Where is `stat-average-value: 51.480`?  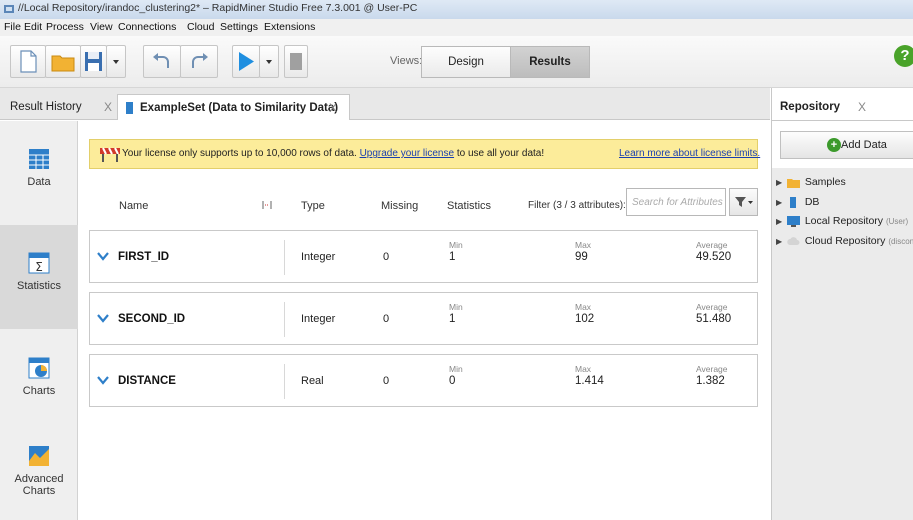
stat-average-value: 51.480 is located at coordinates (714, 319).